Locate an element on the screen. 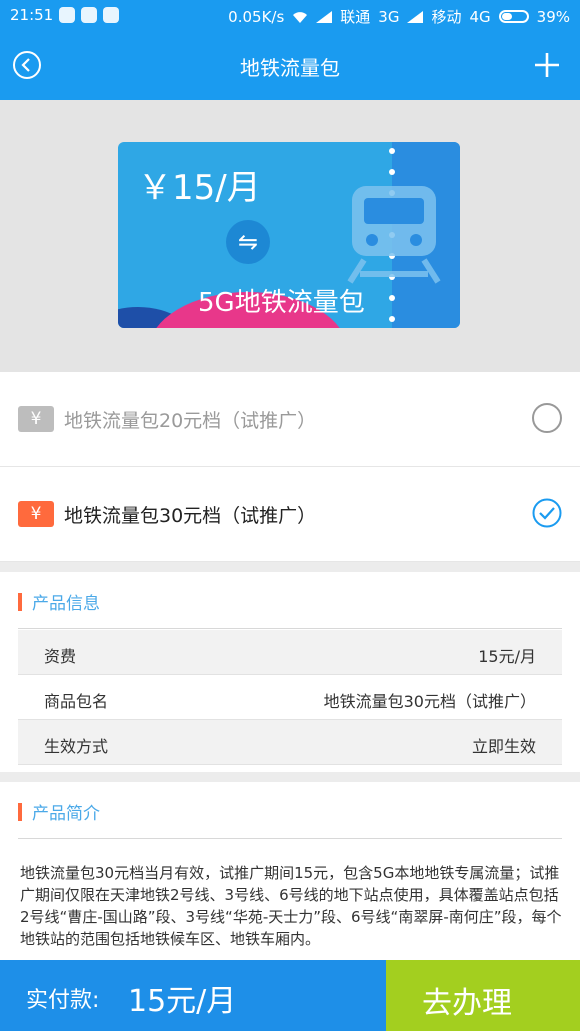  phone-app-icon is located at coordinates (111, 15).